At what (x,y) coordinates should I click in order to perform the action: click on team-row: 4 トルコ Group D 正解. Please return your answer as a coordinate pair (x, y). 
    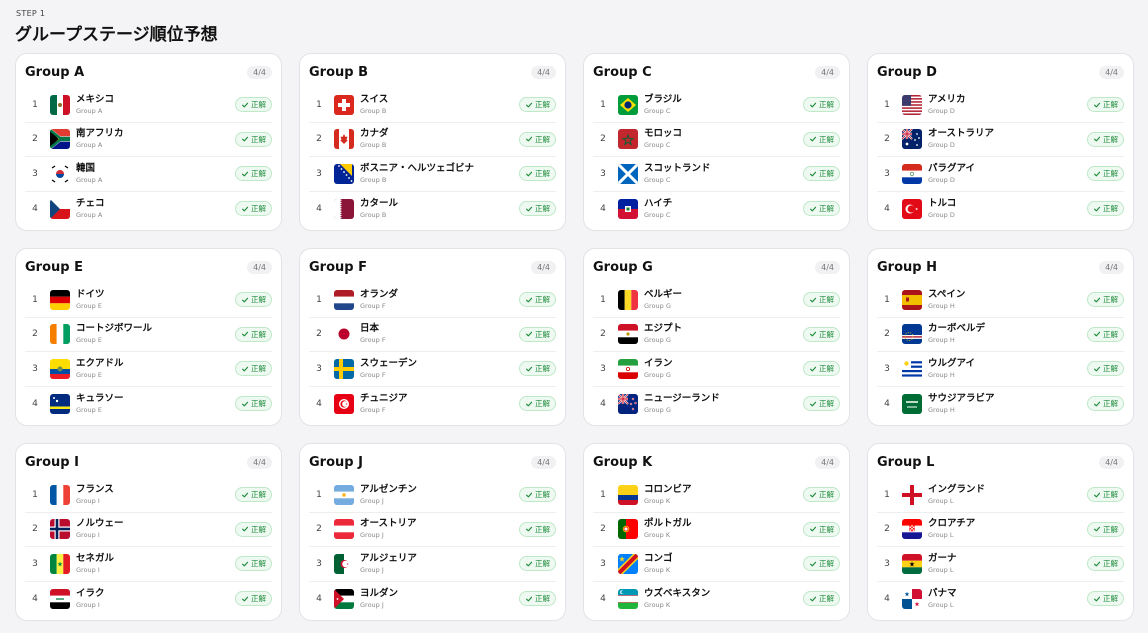
    Looking at the image, I should click on (1000, 209).